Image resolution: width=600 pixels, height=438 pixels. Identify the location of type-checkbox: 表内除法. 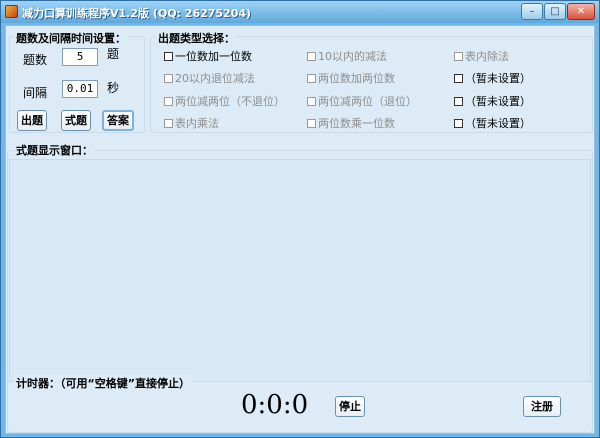
(481, 57).